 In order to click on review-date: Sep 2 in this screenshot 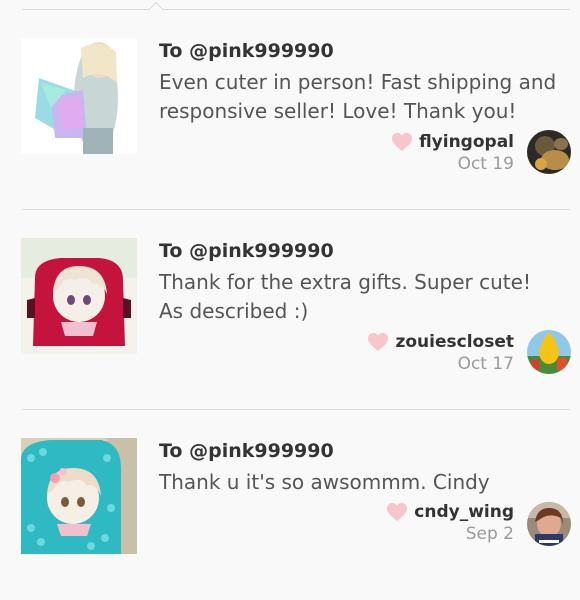, I will do `click(489, 534)`.